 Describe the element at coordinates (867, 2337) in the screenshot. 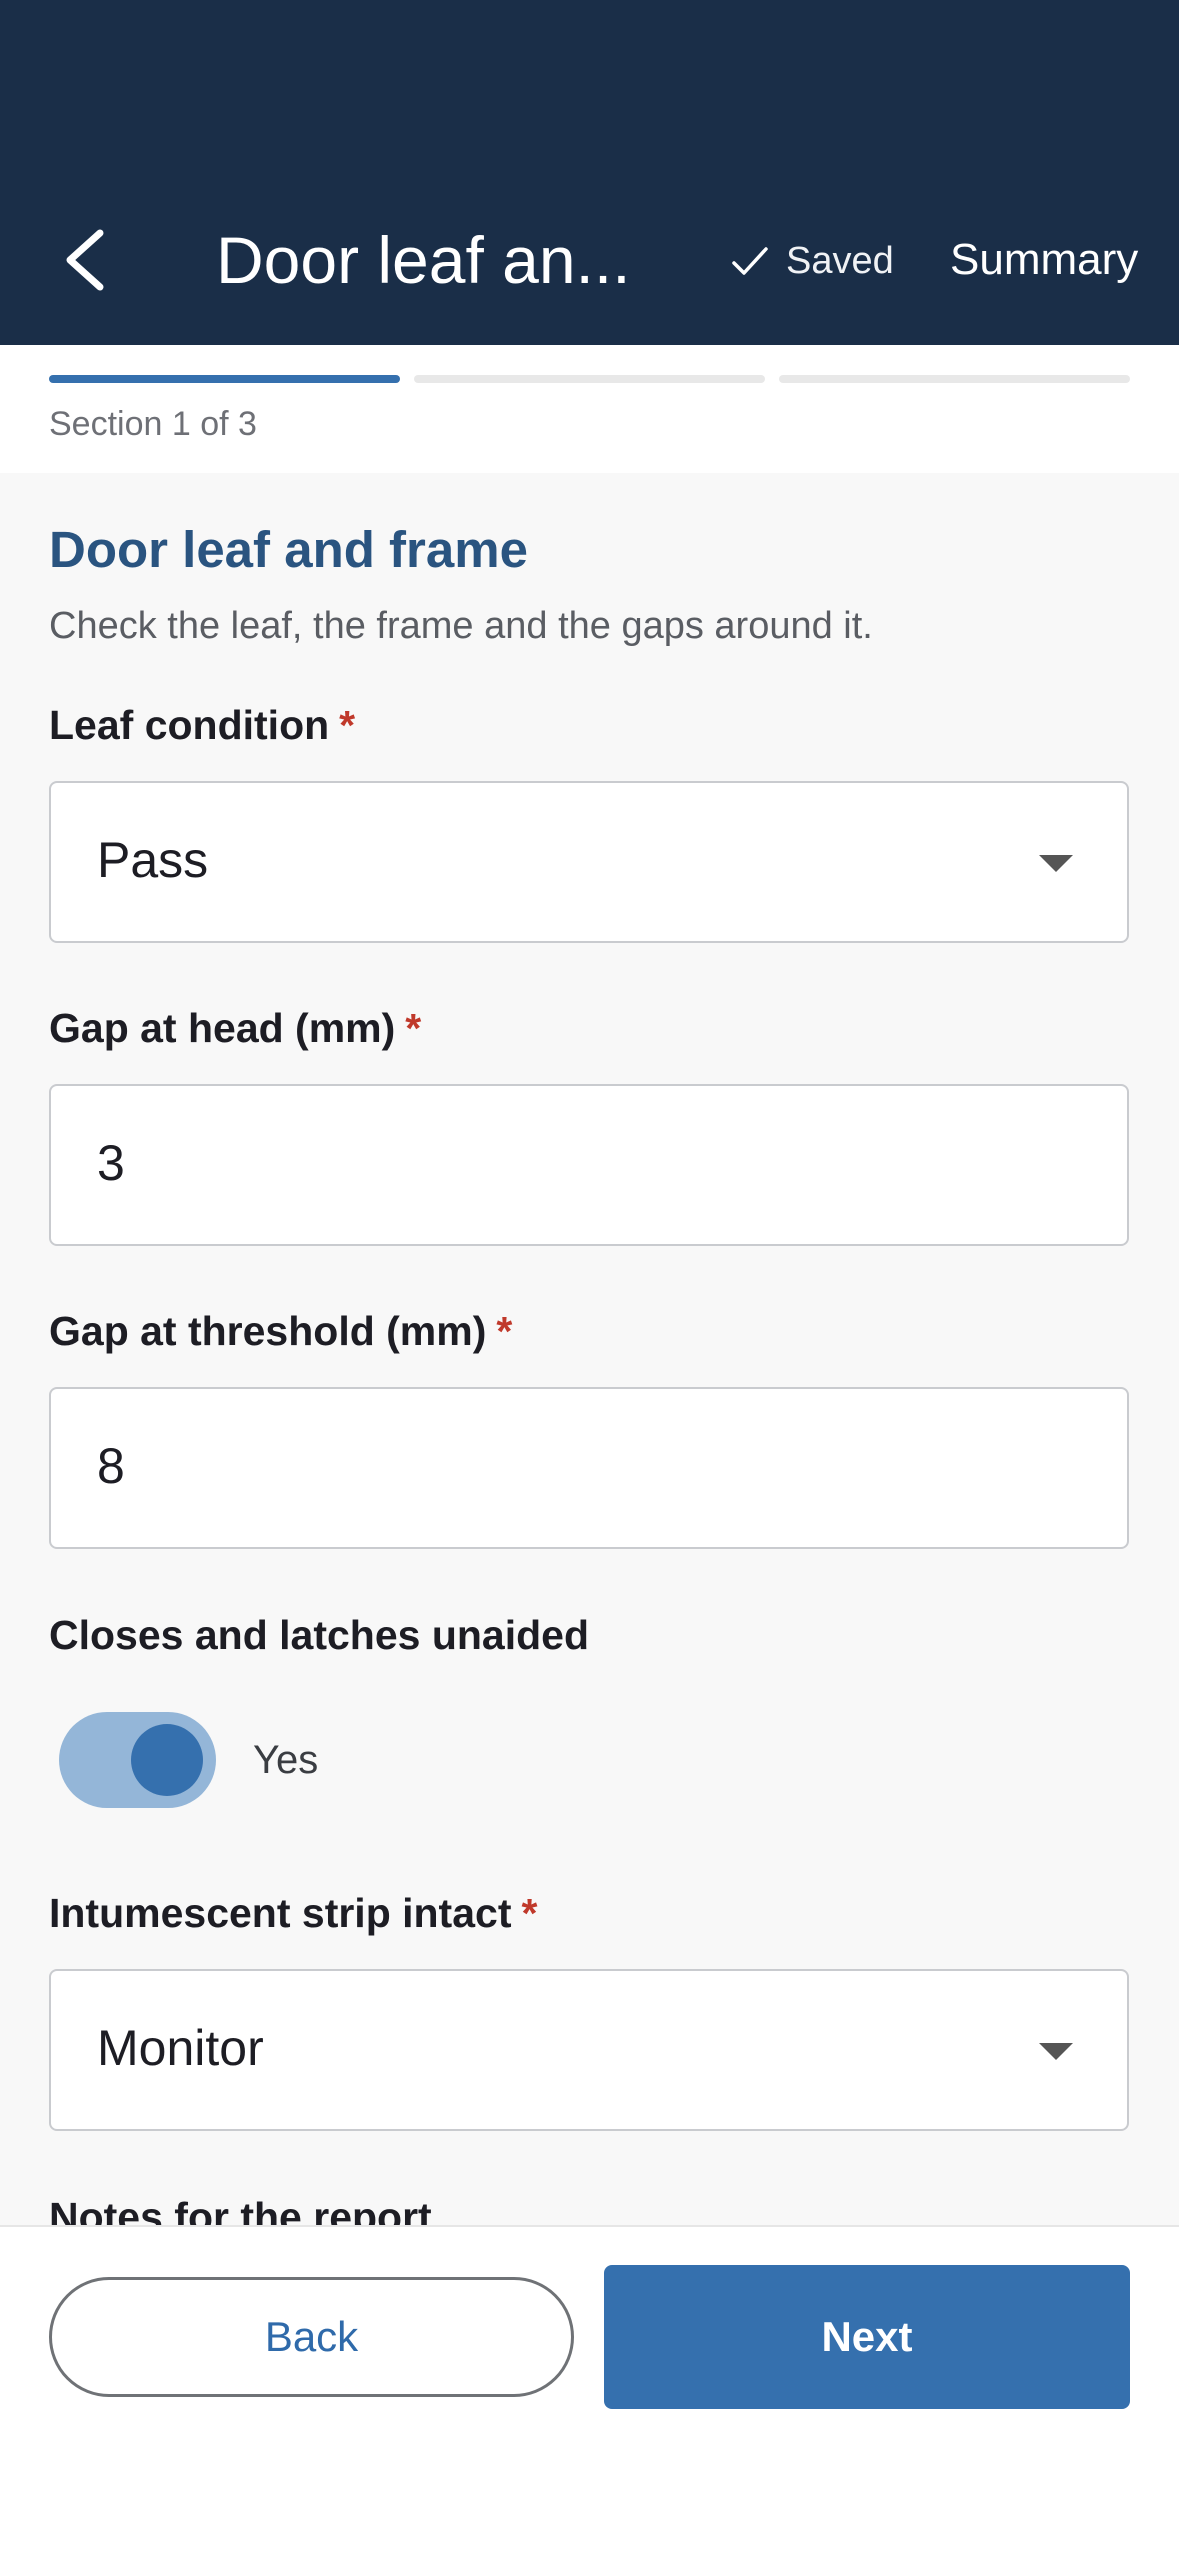

I see `next-button: Next` at that location.